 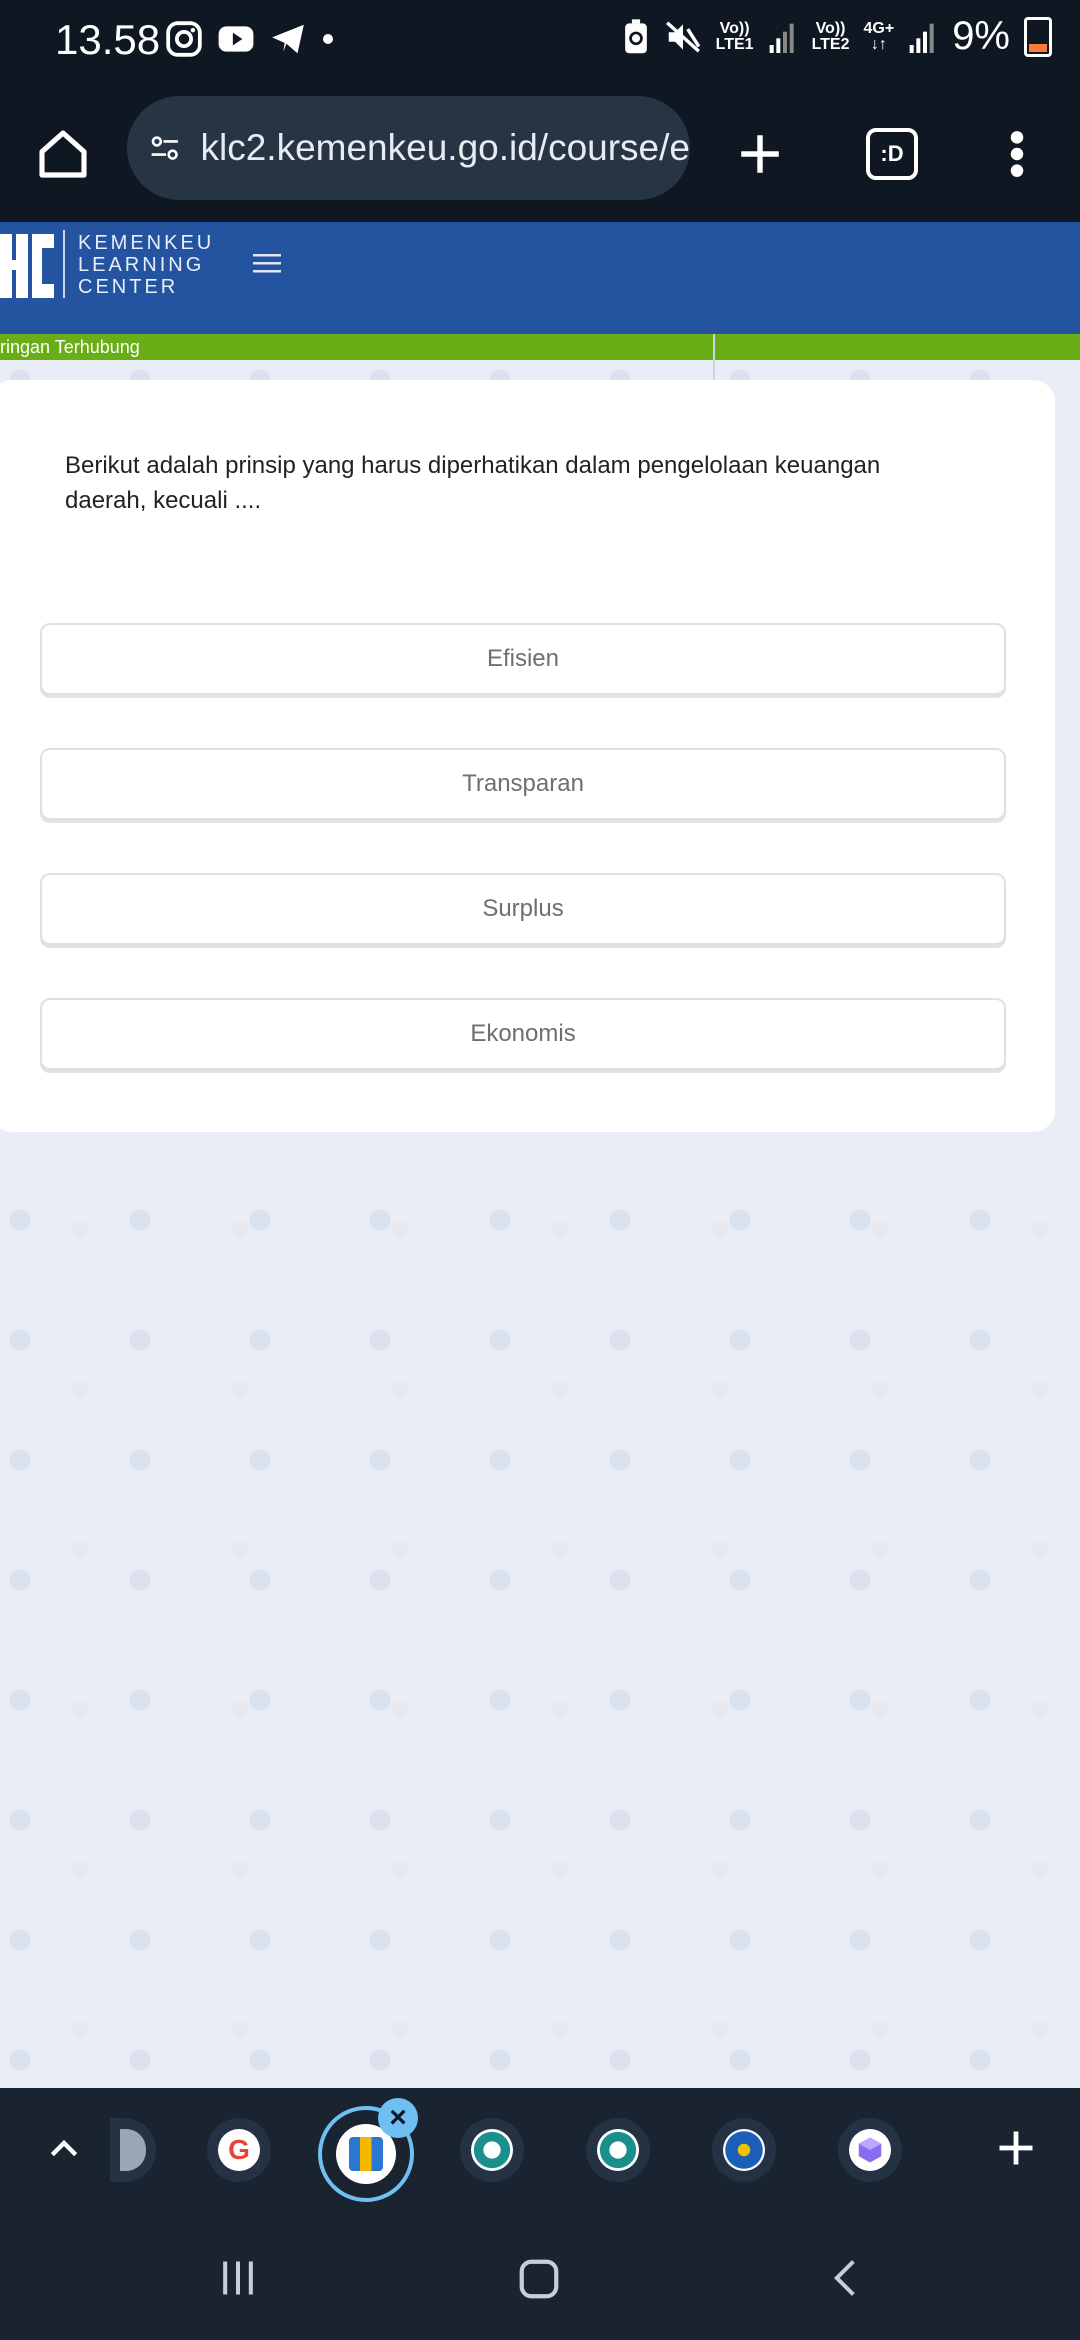 I want to click on expand-tabs-button, so click(x=64, y=2150).